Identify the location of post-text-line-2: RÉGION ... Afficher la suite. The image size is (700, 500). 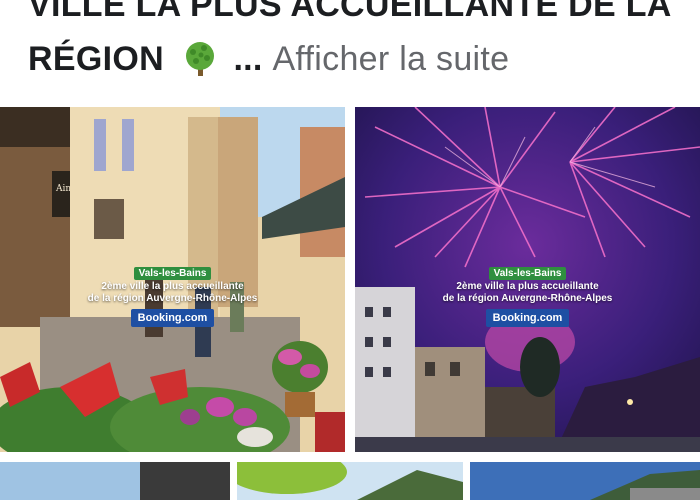
(358, 59).